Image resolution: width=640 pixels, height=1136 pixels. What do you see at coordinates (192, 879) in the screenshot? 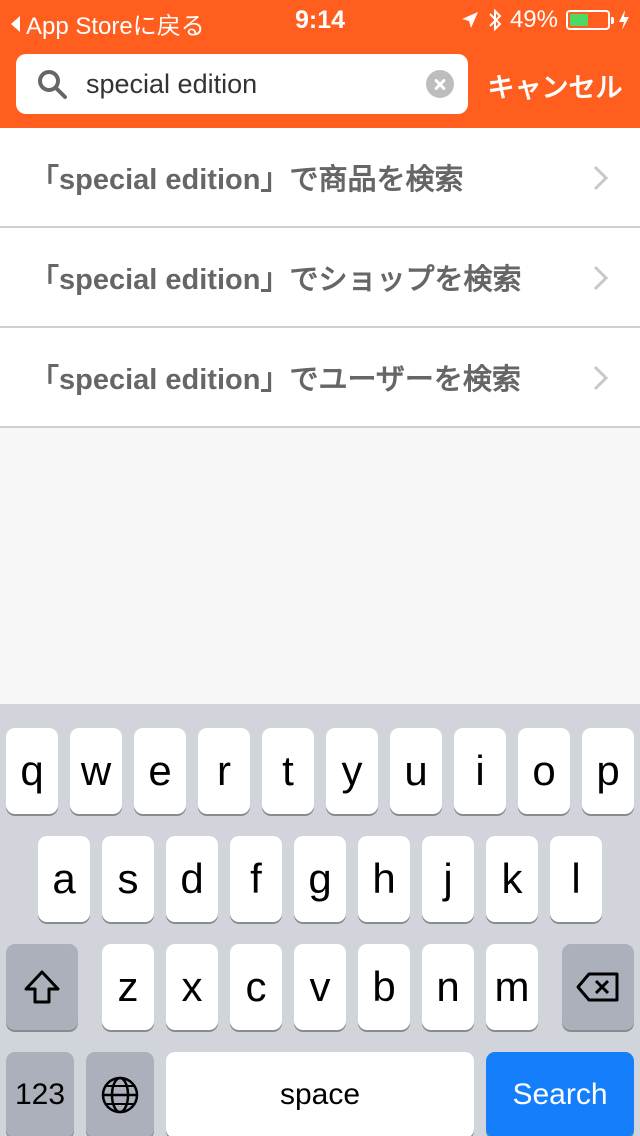
I see `key-d: d` at bounding box center [192, 879].